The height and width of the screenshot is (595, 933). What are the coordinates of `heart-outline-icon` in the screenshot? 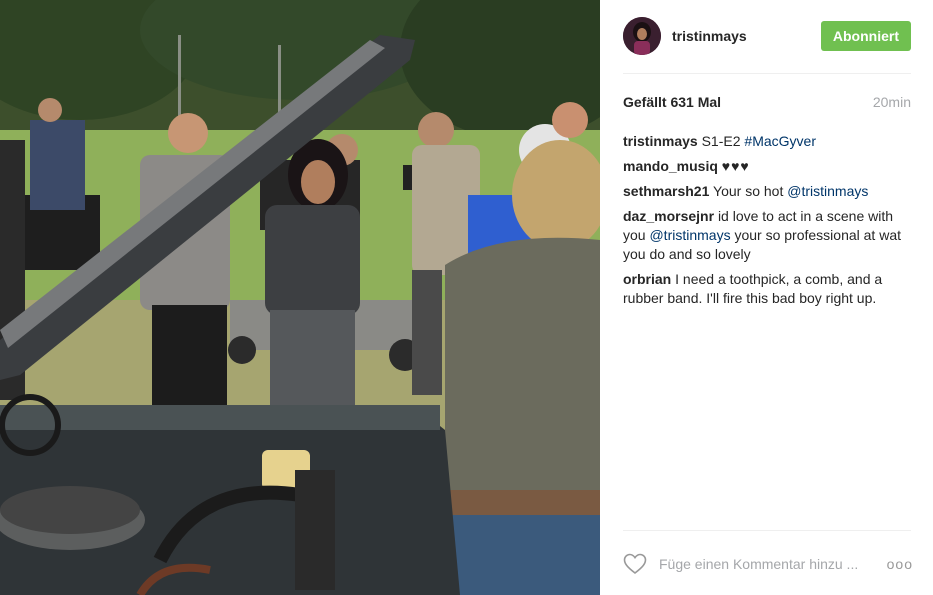 It's located at (635, 564).